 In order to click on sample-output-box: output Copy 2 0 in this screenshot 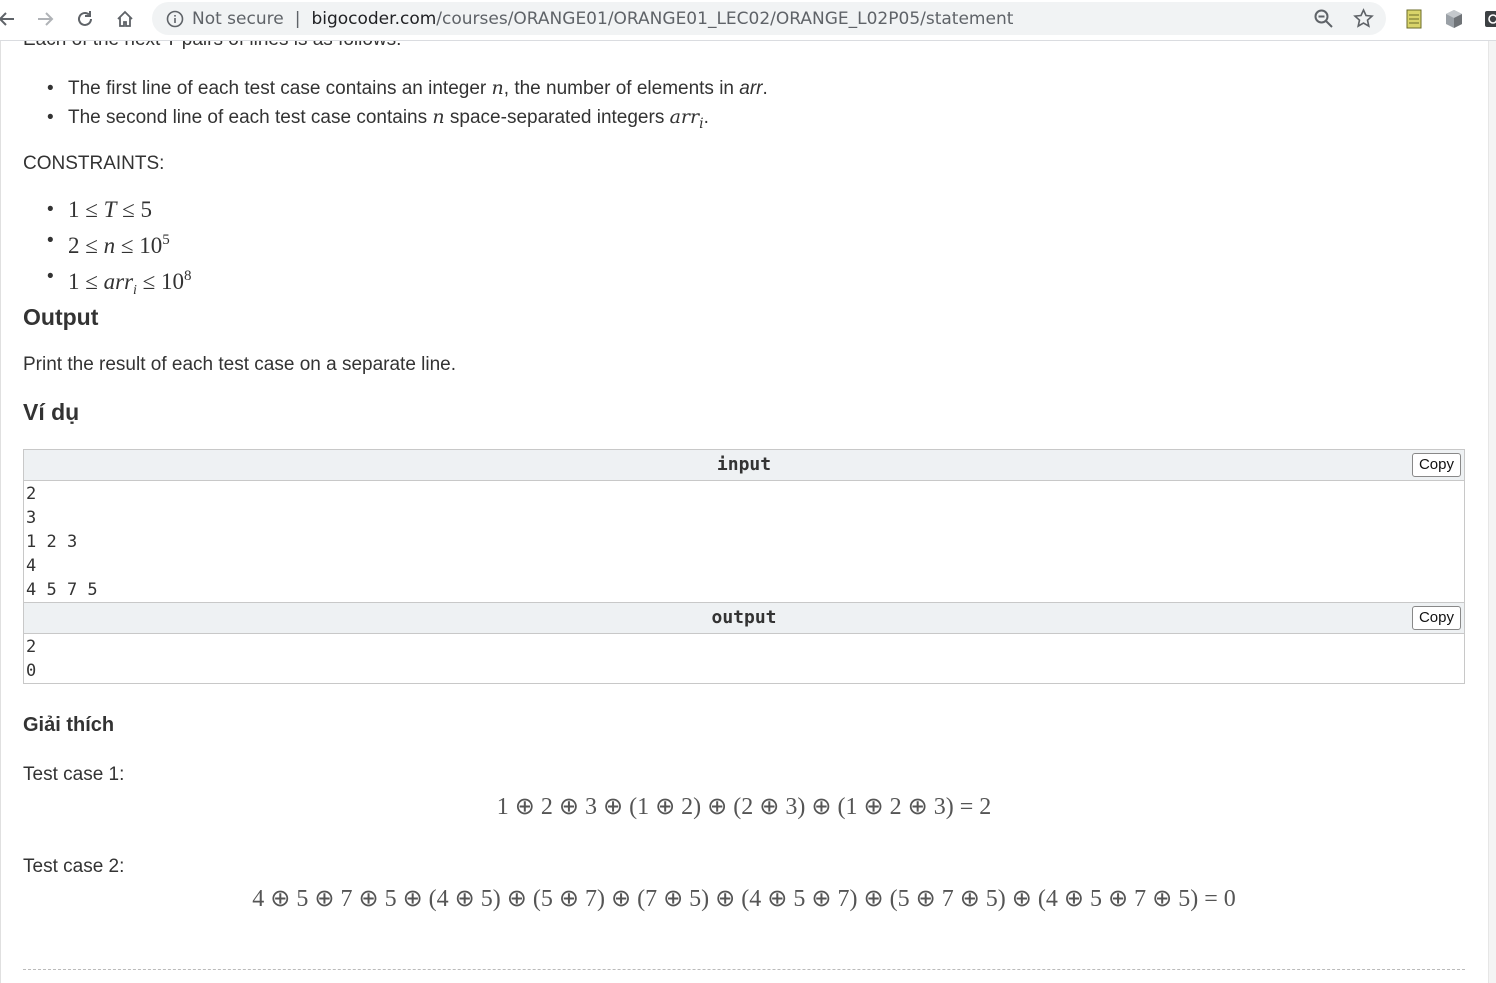, I will do `click(744, 643)`.